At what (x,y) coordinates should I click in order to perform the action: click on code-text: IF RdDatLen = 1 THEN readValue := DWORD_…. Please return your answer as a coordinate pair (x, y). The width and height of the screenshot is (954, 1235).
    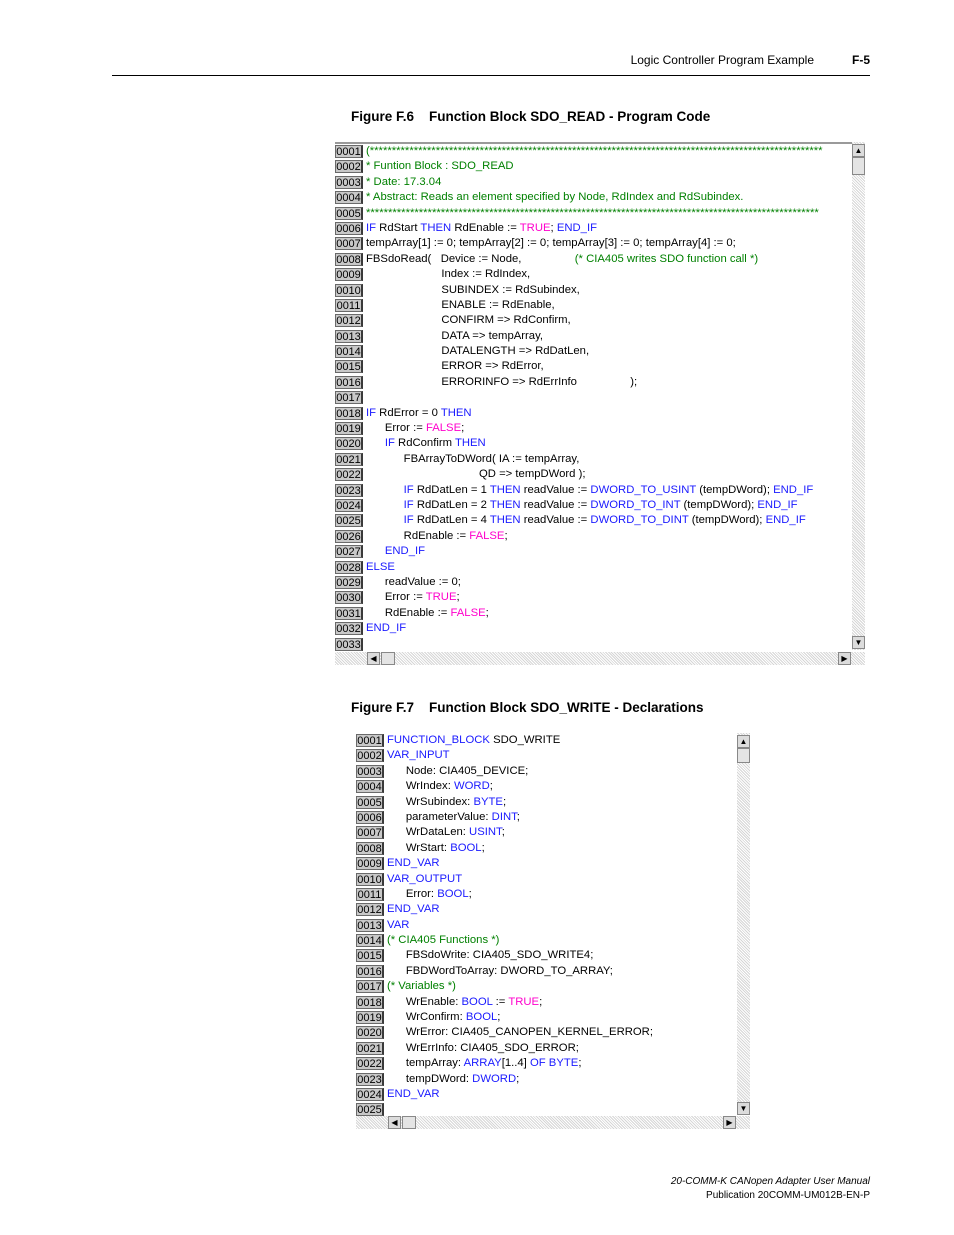
    Looking at the image, I should click on (590, 490).